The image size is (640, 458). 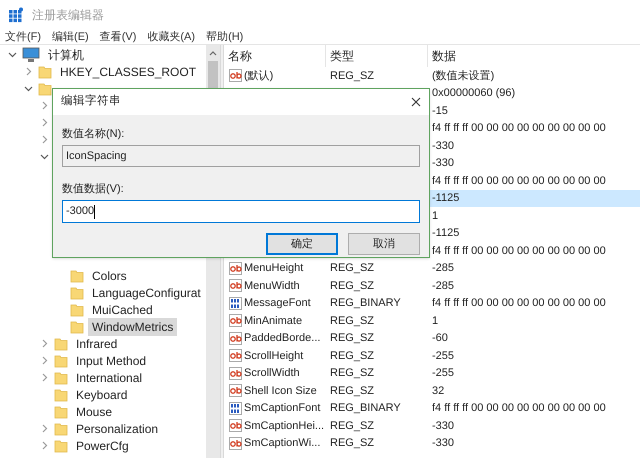 I want to click on field-label: 数值数据(V):, so click(x=93, y=189).